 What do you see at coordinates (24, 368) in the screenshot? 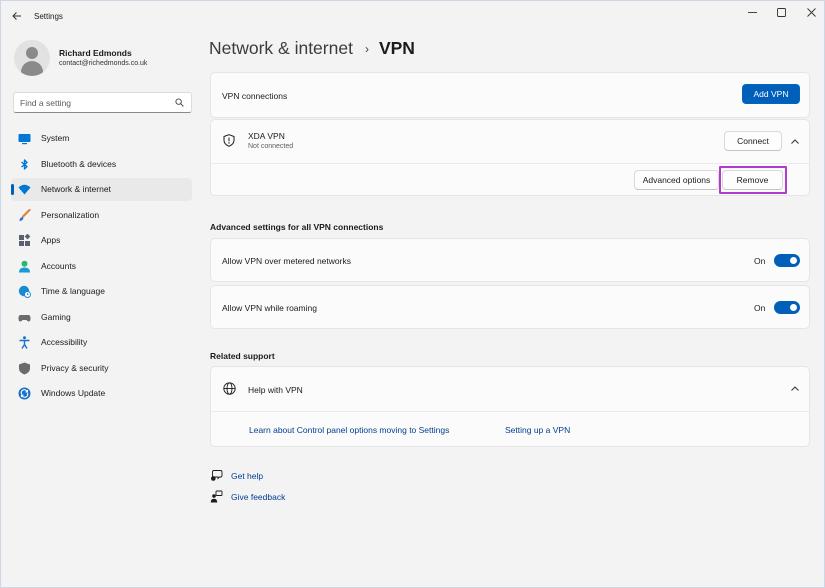
I see `shield-icon` at bounding box center [24, 368].